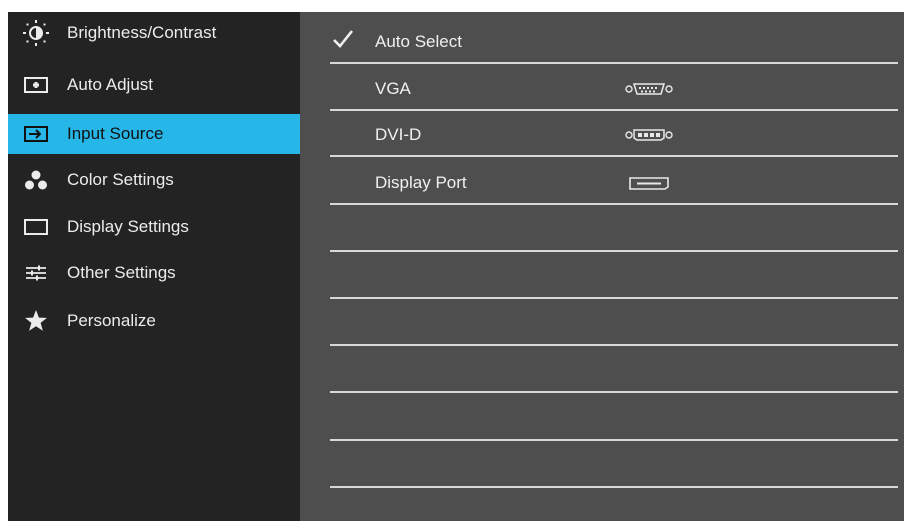 The height and width of the screenshot is (523, 904). Describe the element at coordinates (421, 182) in the screenshot. I see `option-label: Display Port` at that location.